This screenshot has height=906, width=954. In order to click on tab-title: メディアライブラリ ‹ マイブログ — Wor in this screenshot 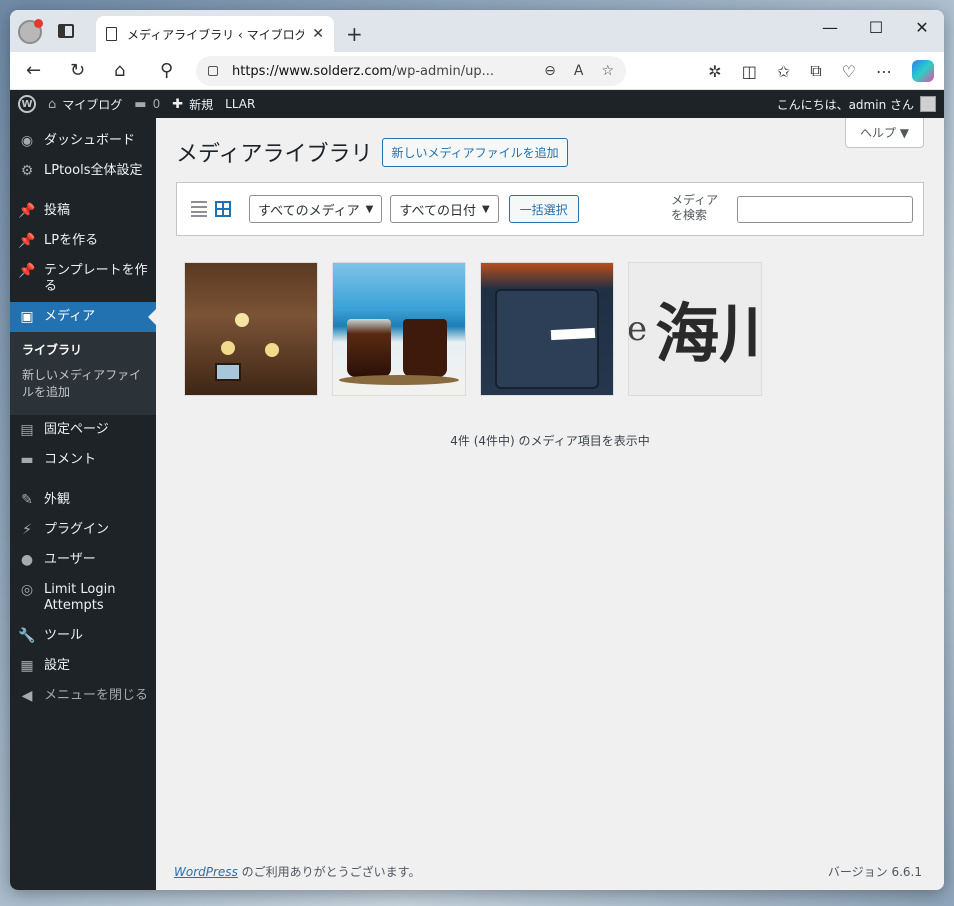, I will do `click(216, 34)`.